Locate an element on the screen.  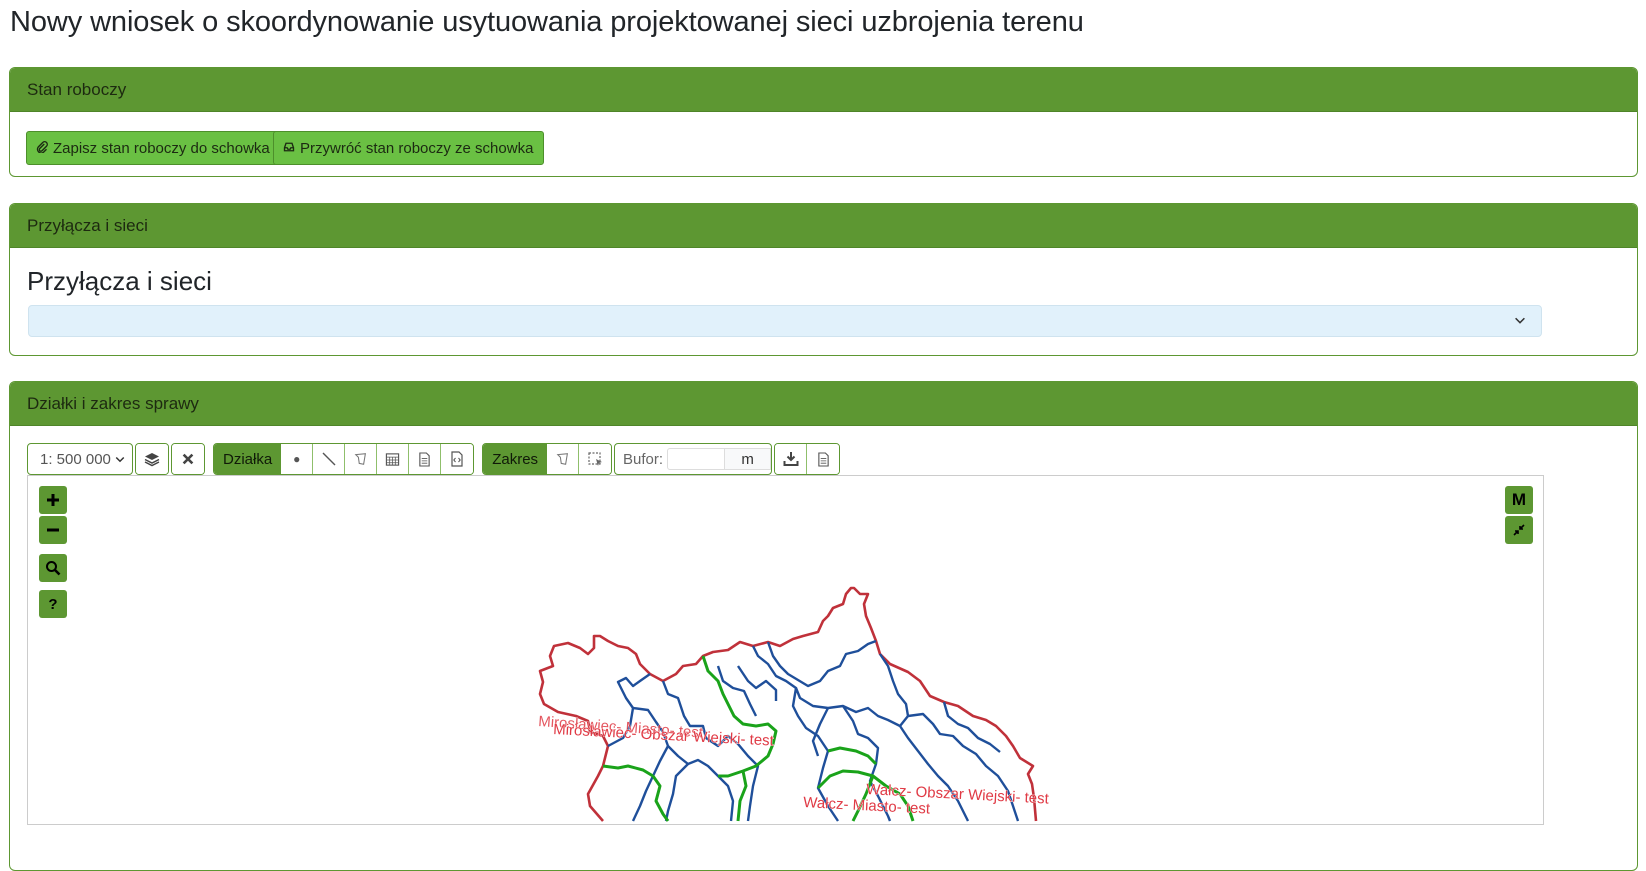
line-icon is located at coordinates (329, 459).